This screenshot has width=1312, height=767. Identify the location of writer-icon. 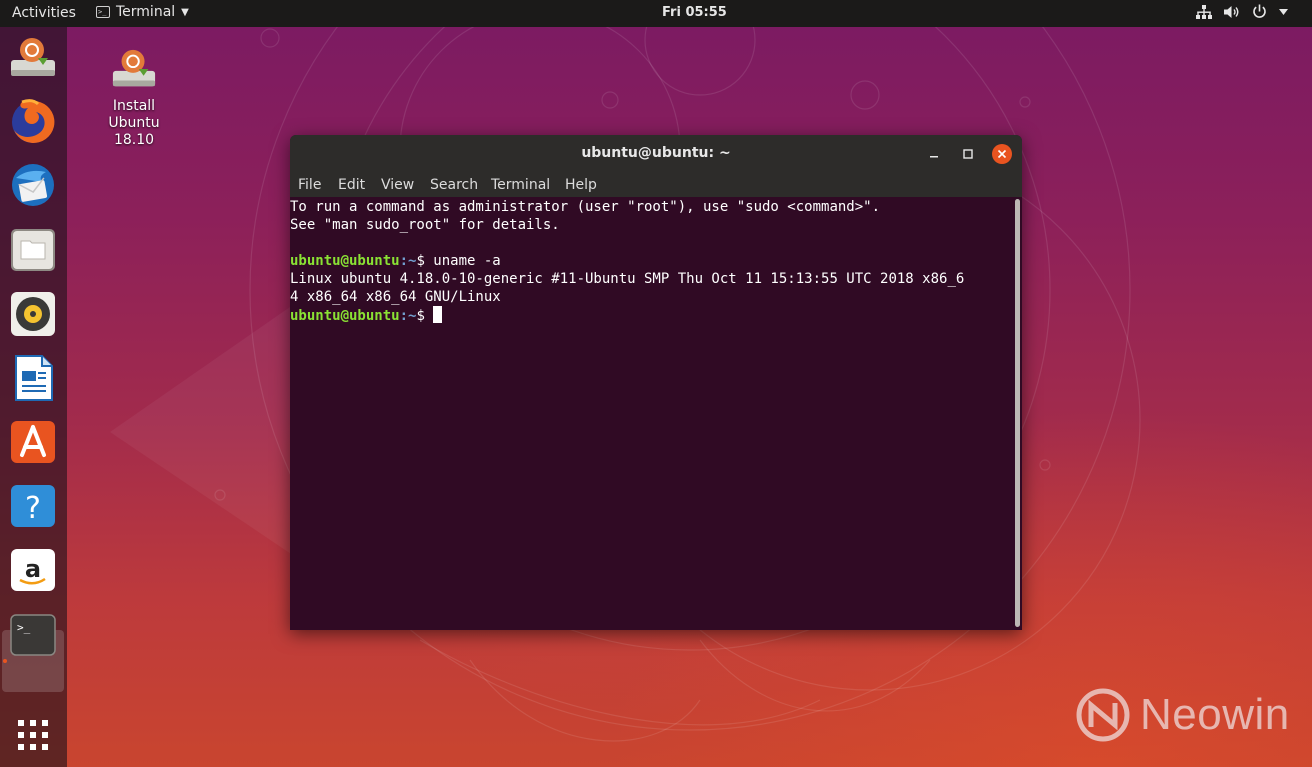
(34, 378).